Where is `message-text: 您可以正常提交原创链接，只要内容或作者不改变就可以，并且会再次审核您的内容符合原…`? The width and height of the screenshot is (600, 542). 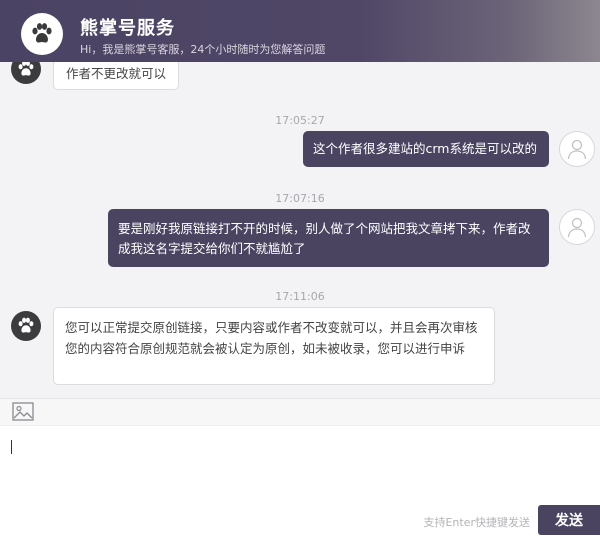 message-text: 您可以正常提交原创链接，只要内容或作者不改变就可以，并且会再次审核您的内容符合原… is located at coordinates (271, 338).